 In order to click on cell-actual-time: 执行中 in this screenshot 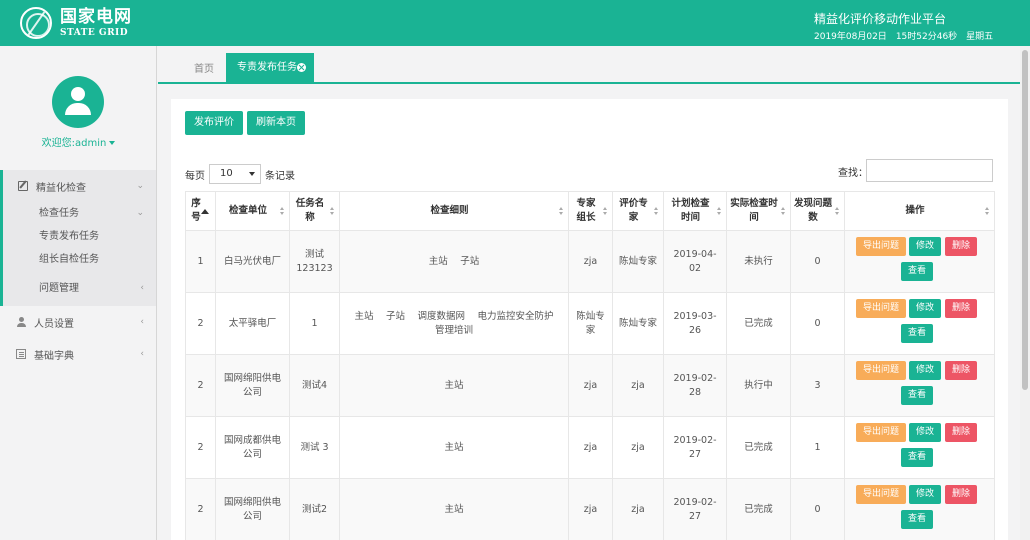, I will do `click(758, 385)`.